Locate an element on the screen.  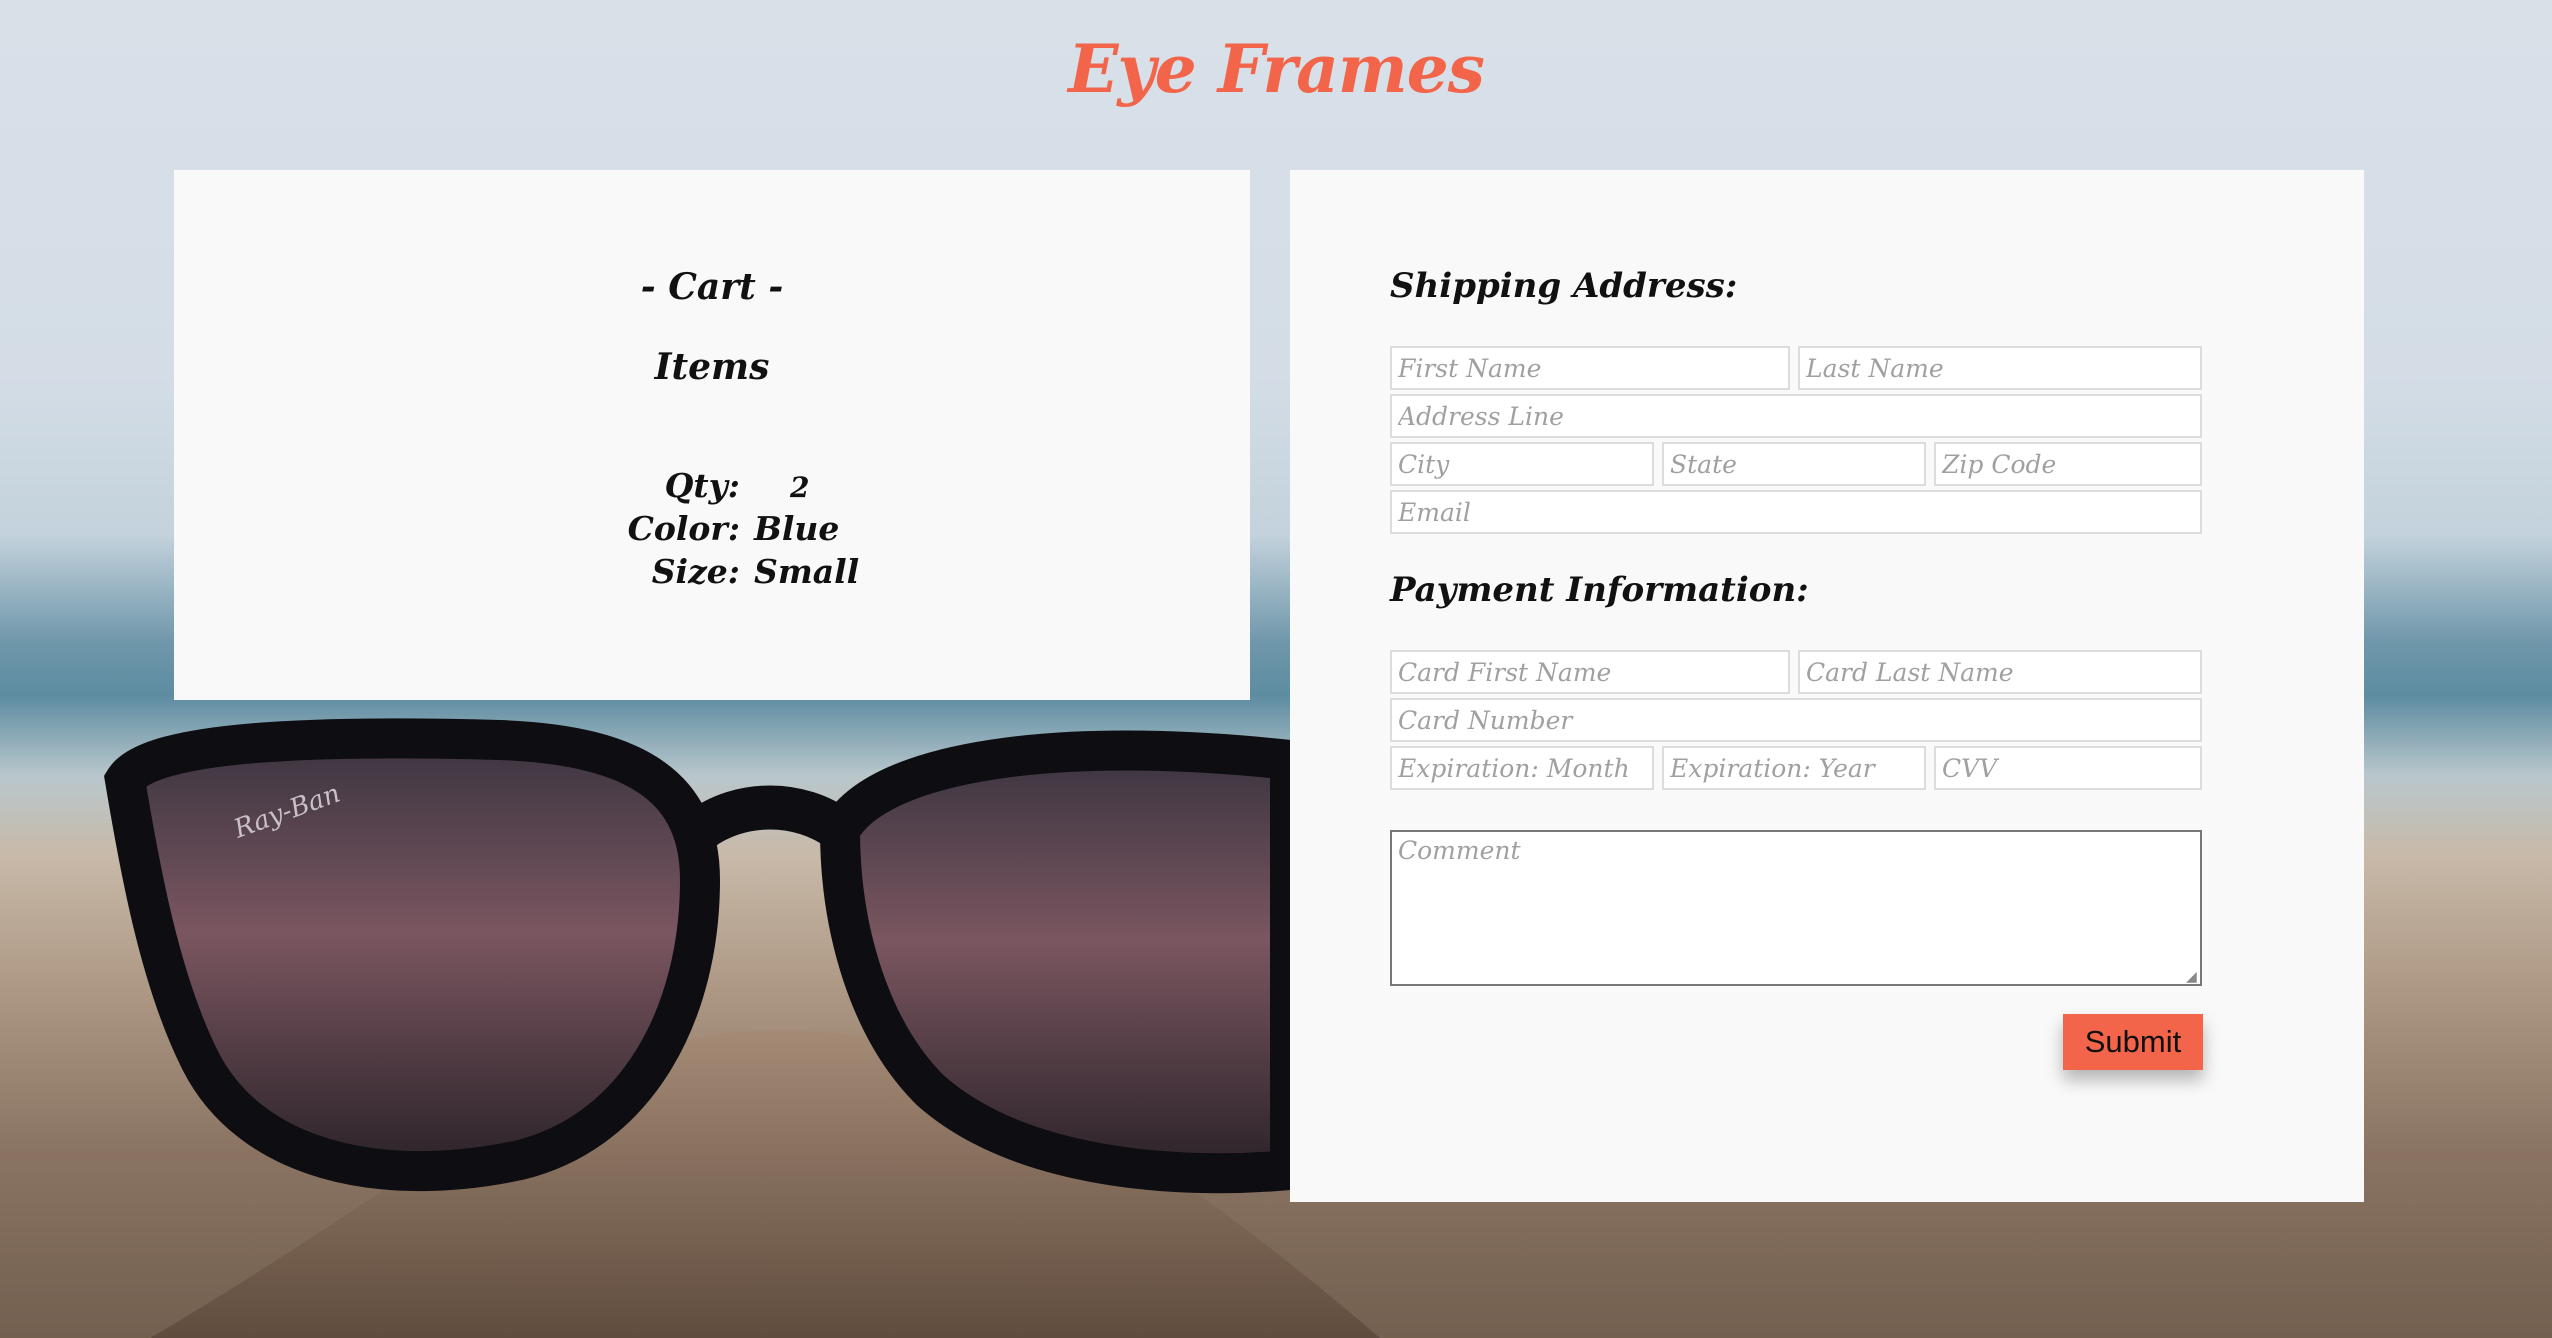
color-value: Blue is located at coordinates (797, 528).